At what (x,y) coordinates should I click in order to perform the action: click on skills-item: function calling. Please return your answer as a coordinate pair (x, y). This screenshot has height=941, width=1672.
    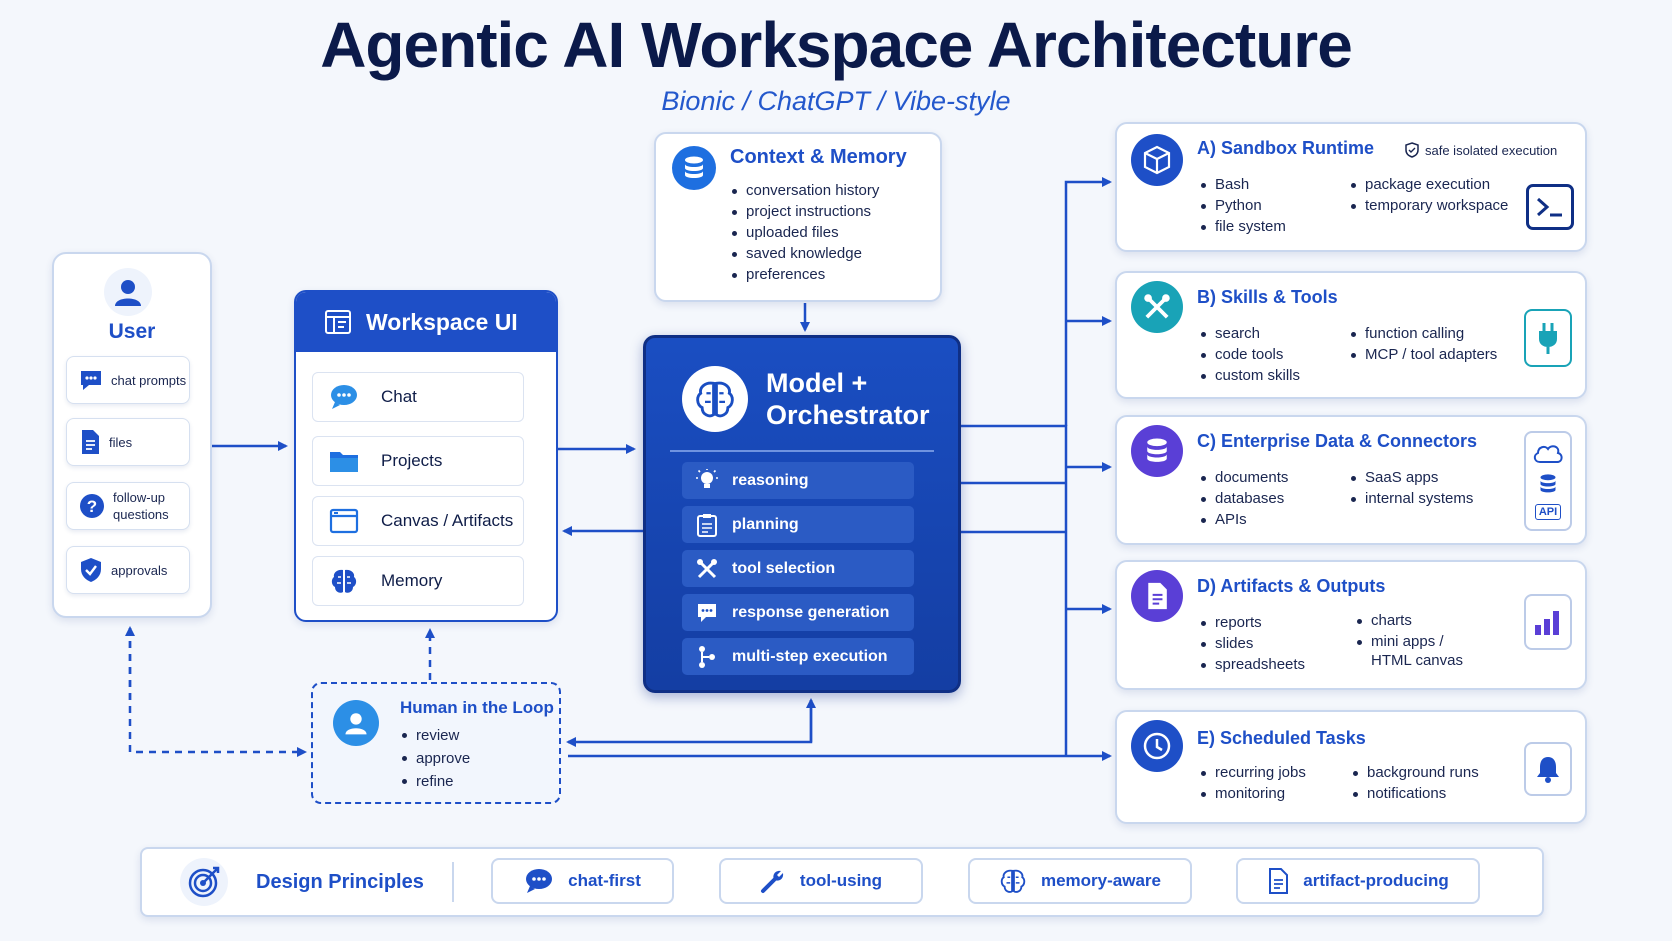
    Looking at the image, I should click on (1423, 333).